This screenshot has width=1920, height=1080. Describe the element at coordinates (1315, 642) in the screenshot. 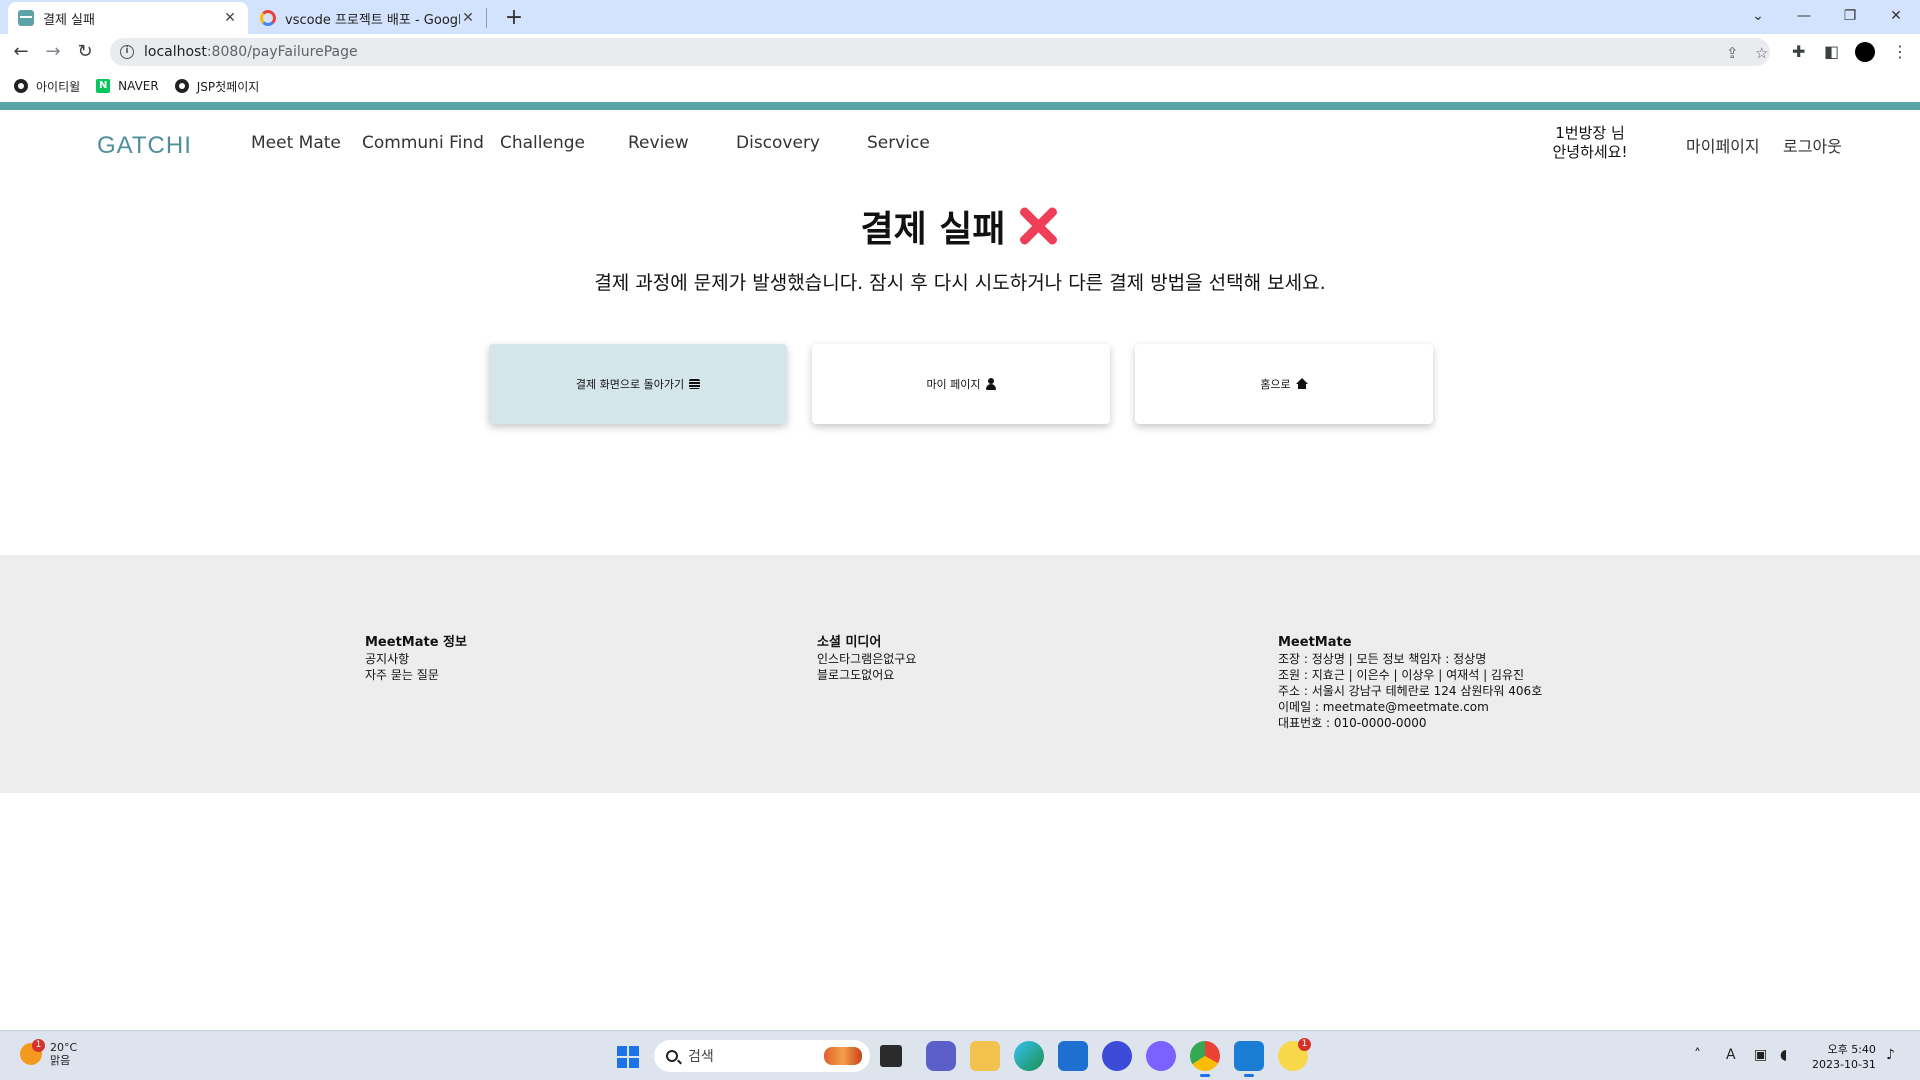

I see `footer-heading: MeetMate` at that location.